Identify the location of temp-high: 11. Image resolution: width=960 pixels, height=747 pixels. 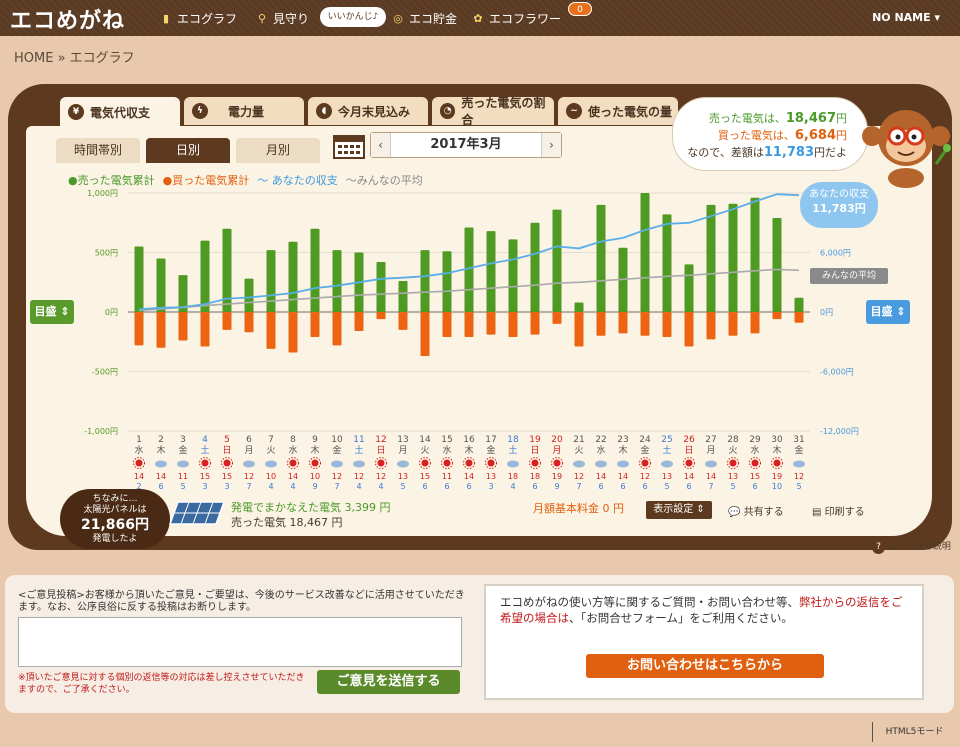
(447, 476).